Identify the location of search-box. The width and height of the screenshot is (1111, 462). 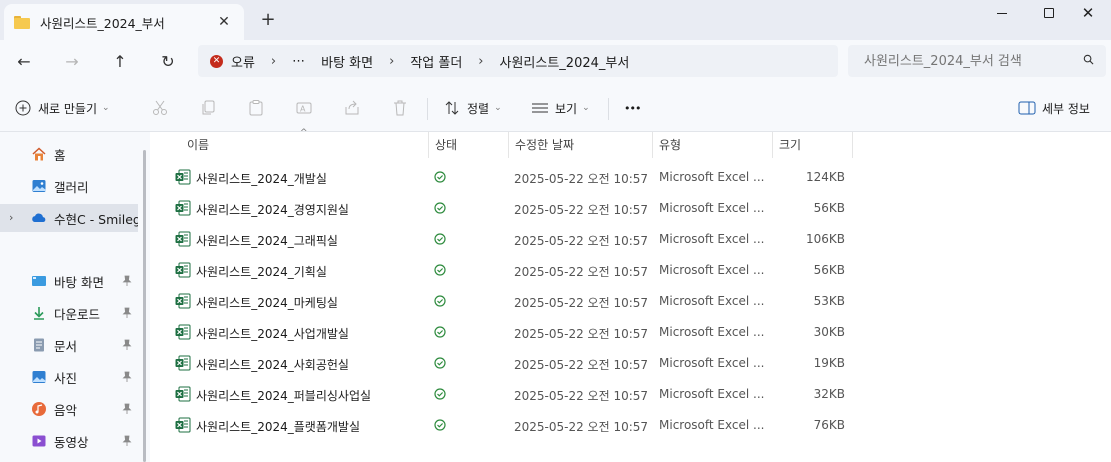
(977, 61).